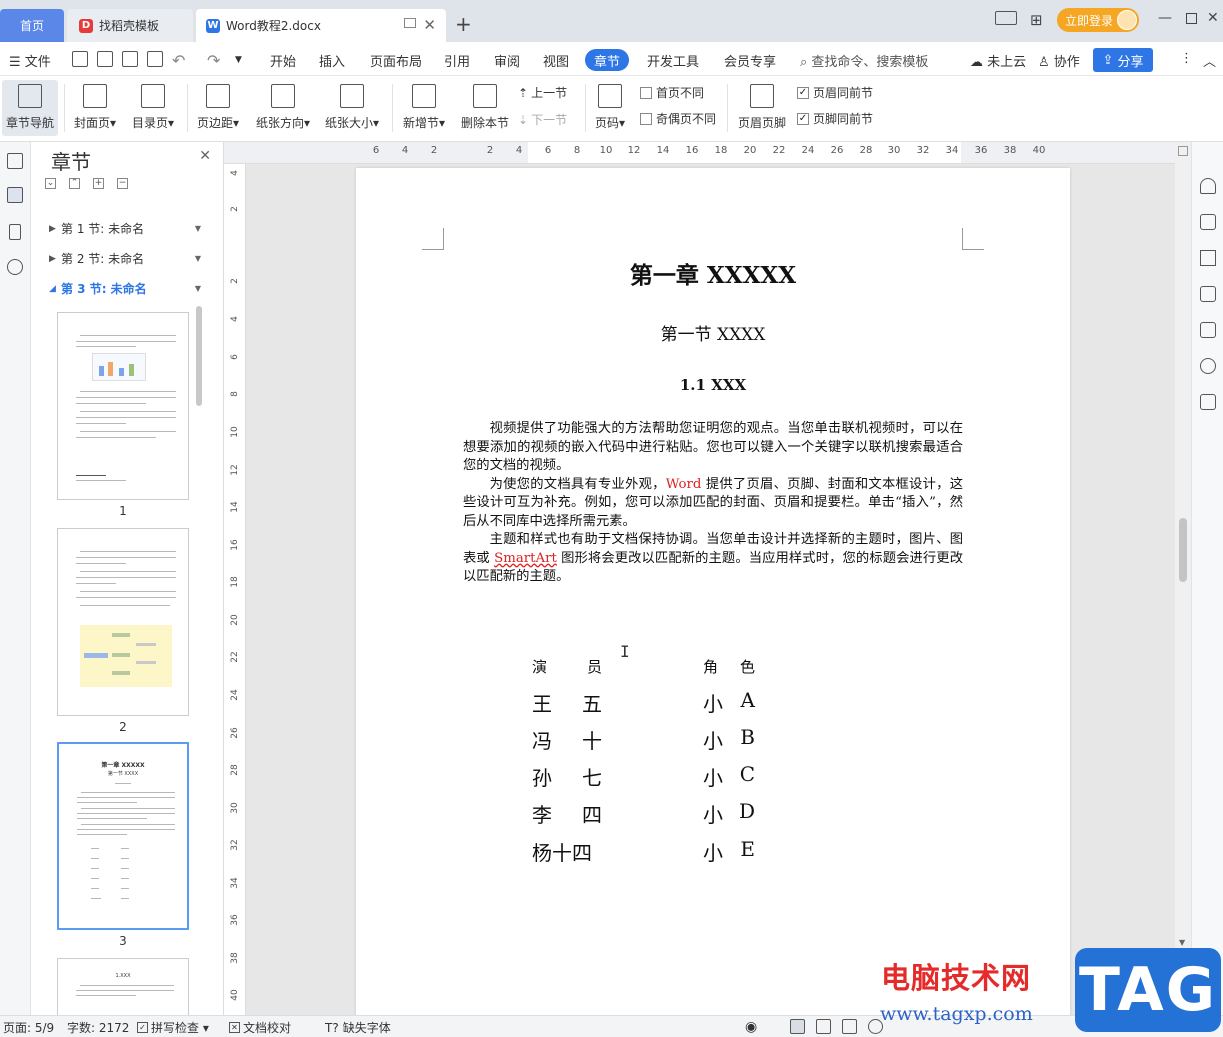  What do you see at coordinates (797, 1026) in the screenshot?
I see `page-view-icon` at bounding box center [797, 1026].